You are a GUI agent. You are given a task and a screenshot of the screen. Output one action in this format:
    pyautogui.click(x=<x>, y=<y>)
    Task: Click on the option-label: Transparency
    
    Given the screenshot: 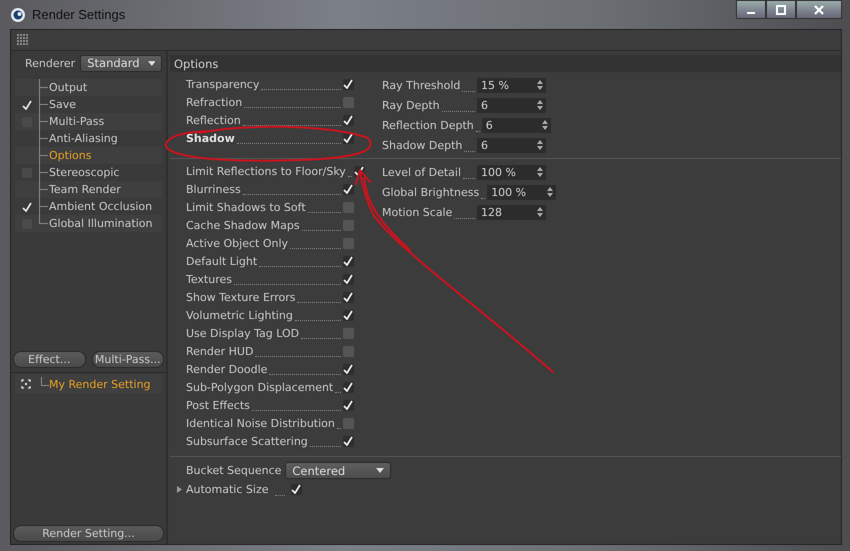 What is the action you would take?
    pyautogui.click(x=223, y=84)
    